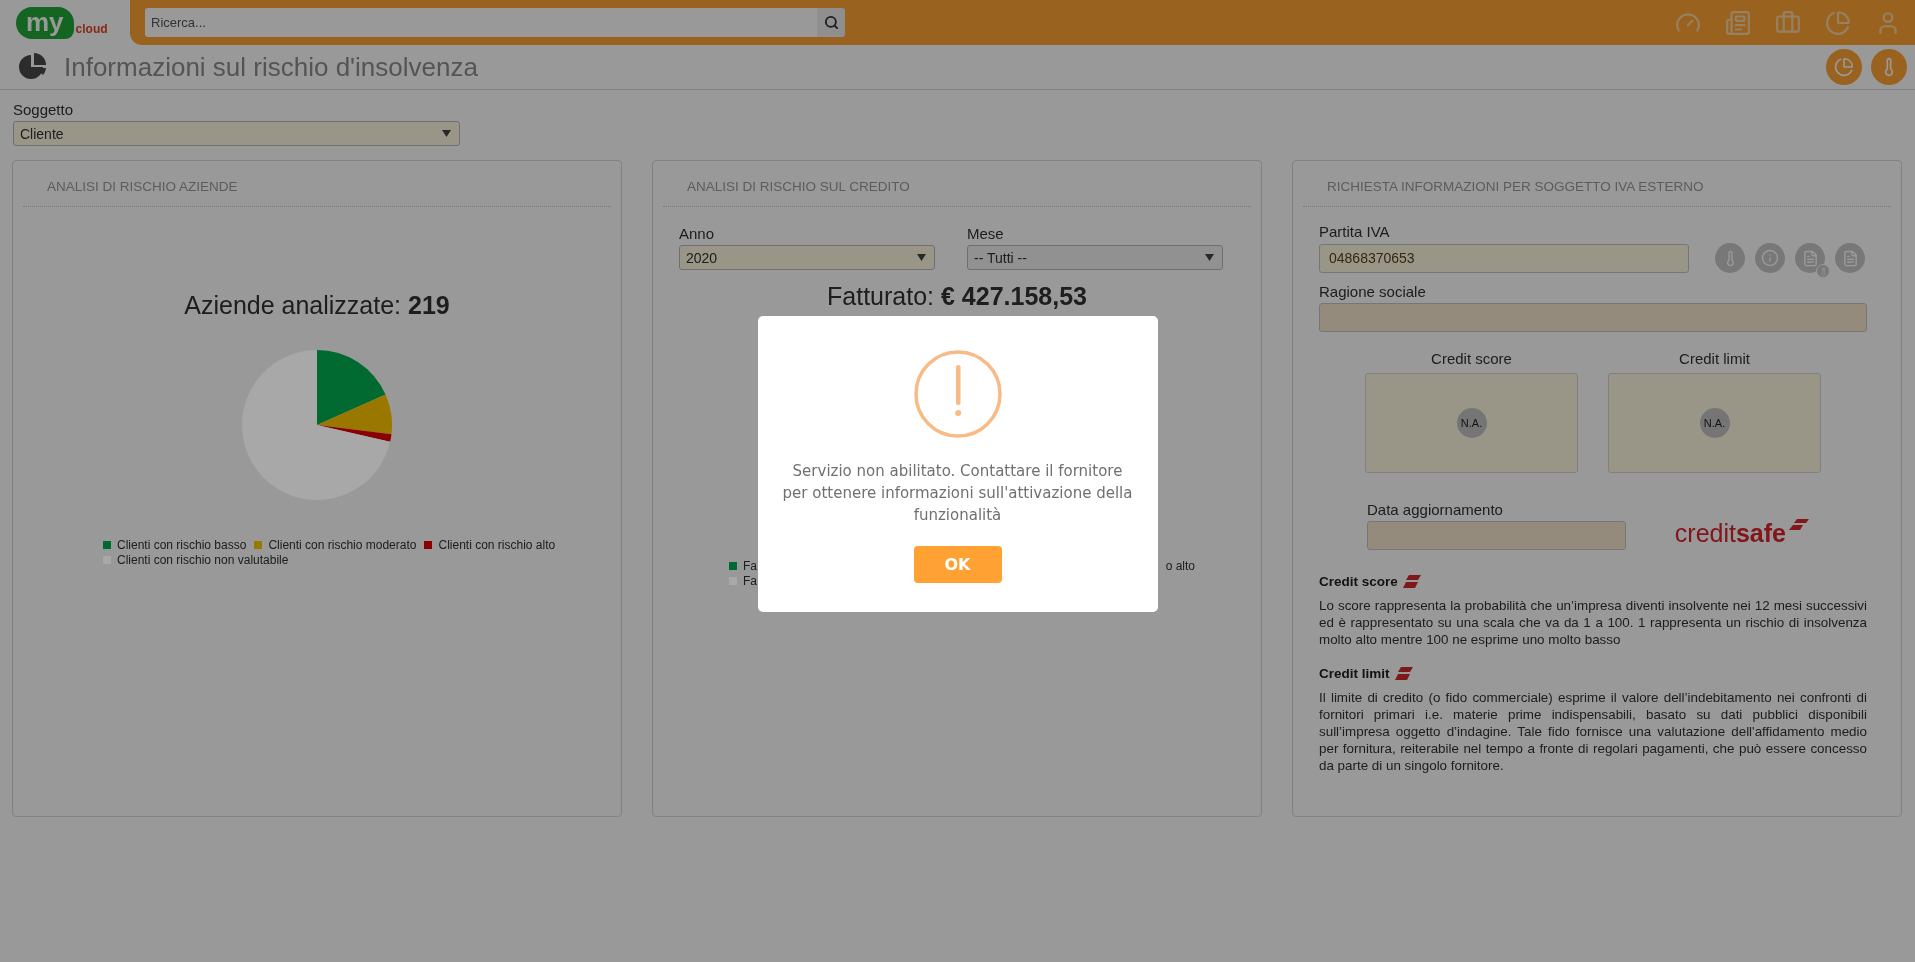  Describe the element at coordinates (1593, 622) in the screenshot. I see `note-text: Lo score rappresenta la probabilità che un’impresa diventi insolvente nei 12 mesi successivi ed è rappresentato su una scala che va da 1 a 100. 1 rappresenta un rischio di insolvenza molto alto mentre 100 ne esprime uno molto basso` at that location.